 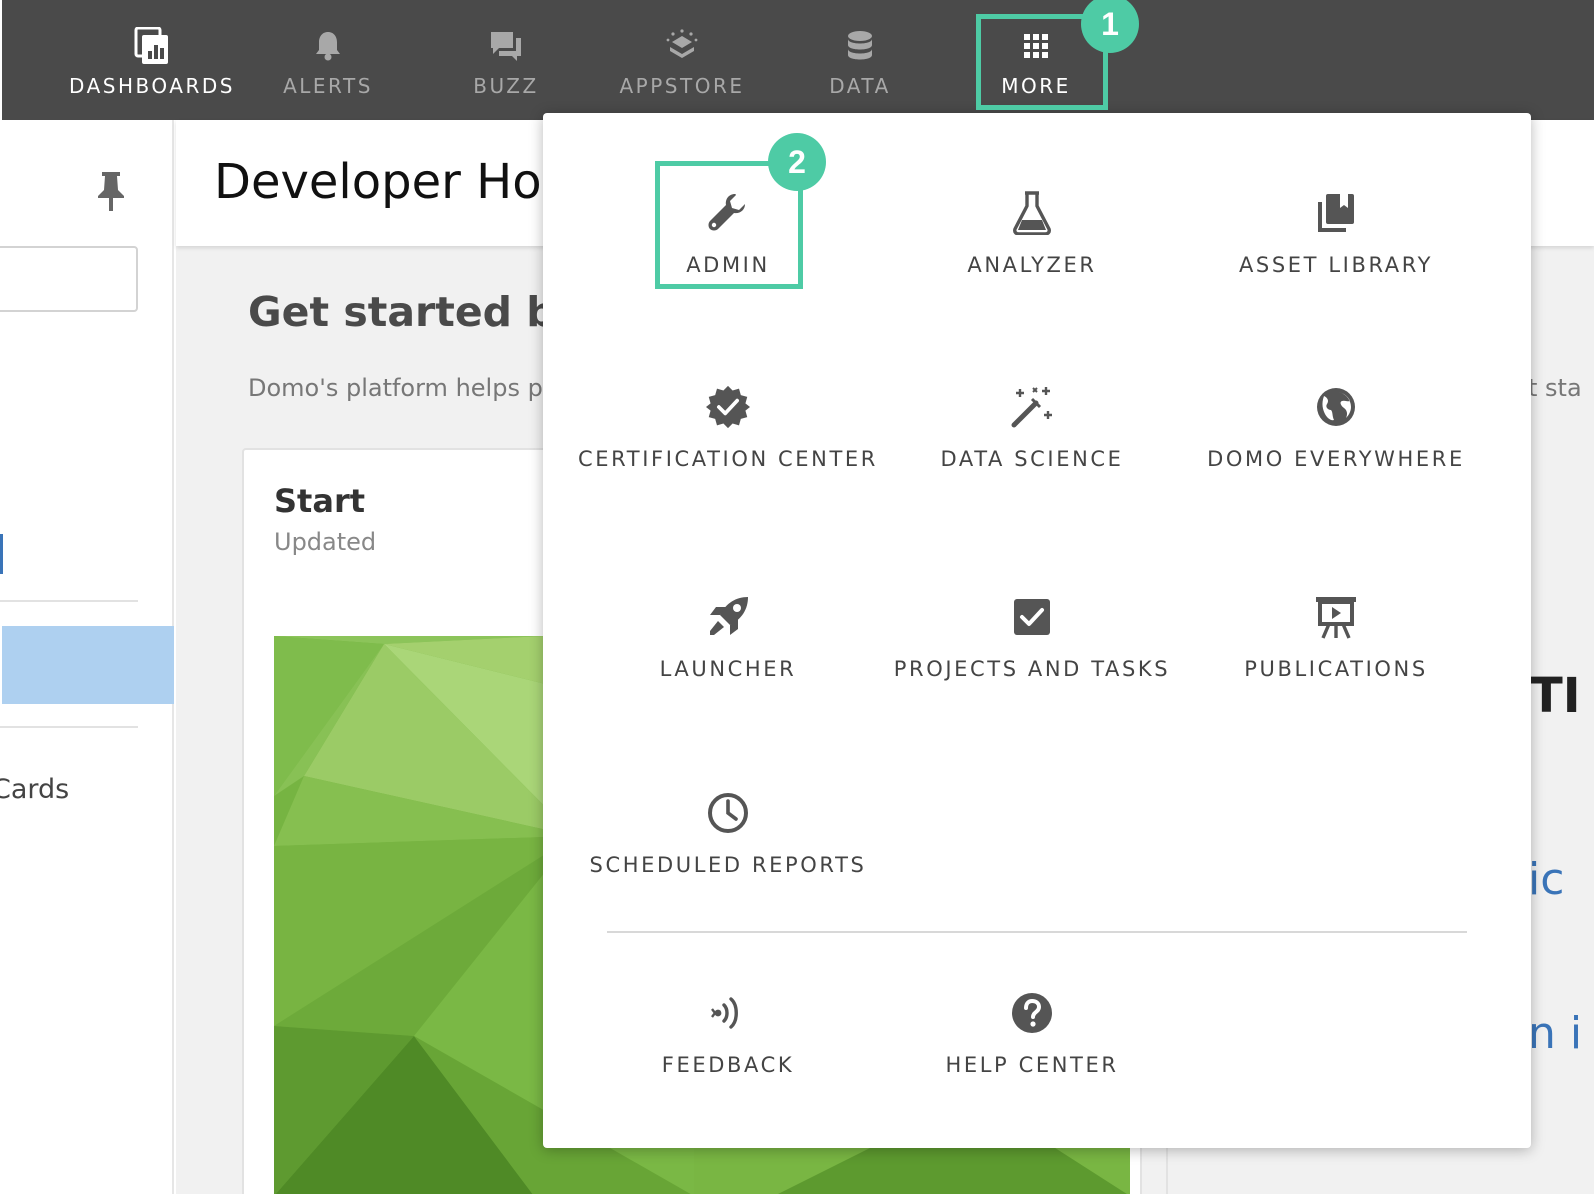 I want to click on presentation-icon, so click(x=1336, y=617).